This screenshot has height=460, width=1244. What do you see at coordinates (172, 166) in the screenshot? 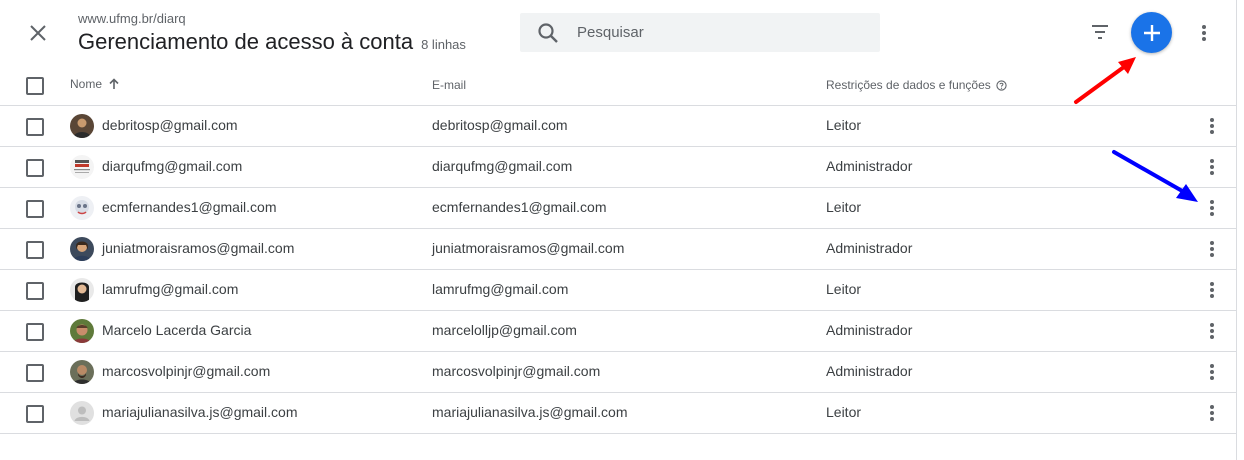
I see `user-name: diarqufmg@gmail.com` at bounding box center [172, 166].